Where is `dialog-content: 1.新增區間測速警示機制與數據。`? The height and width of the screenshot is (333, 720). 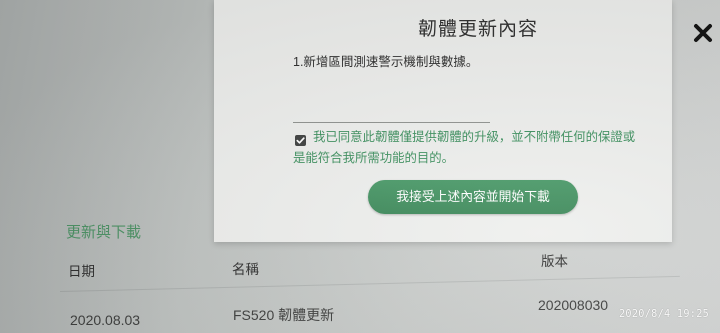
dialog-content: 1.新增區間測速警示機制與數據。 is located at coordinates (386, 62).